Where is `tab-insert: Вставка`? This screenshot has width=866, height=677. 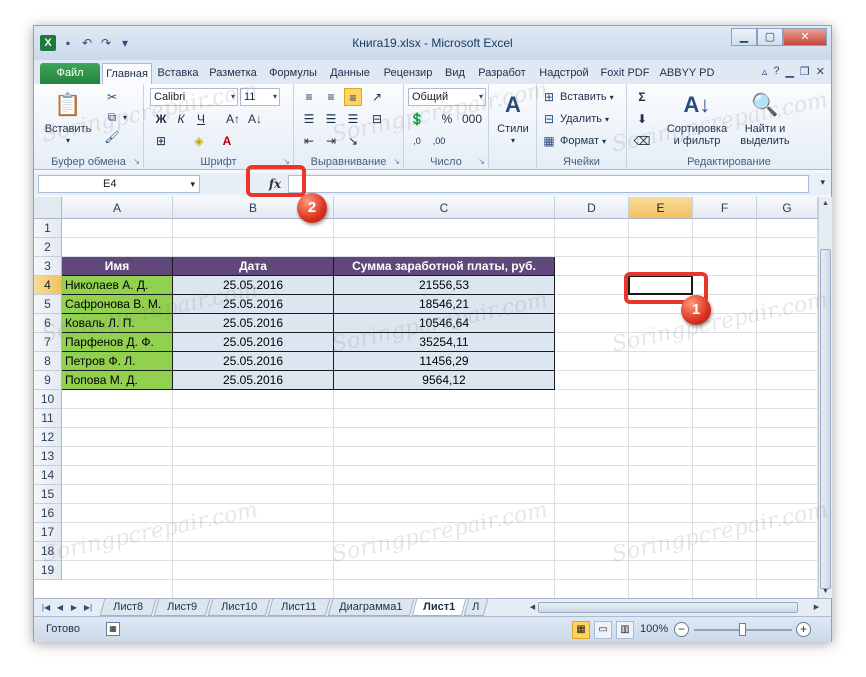 tab-insert: Вставка is located at coordinates (178, 73).